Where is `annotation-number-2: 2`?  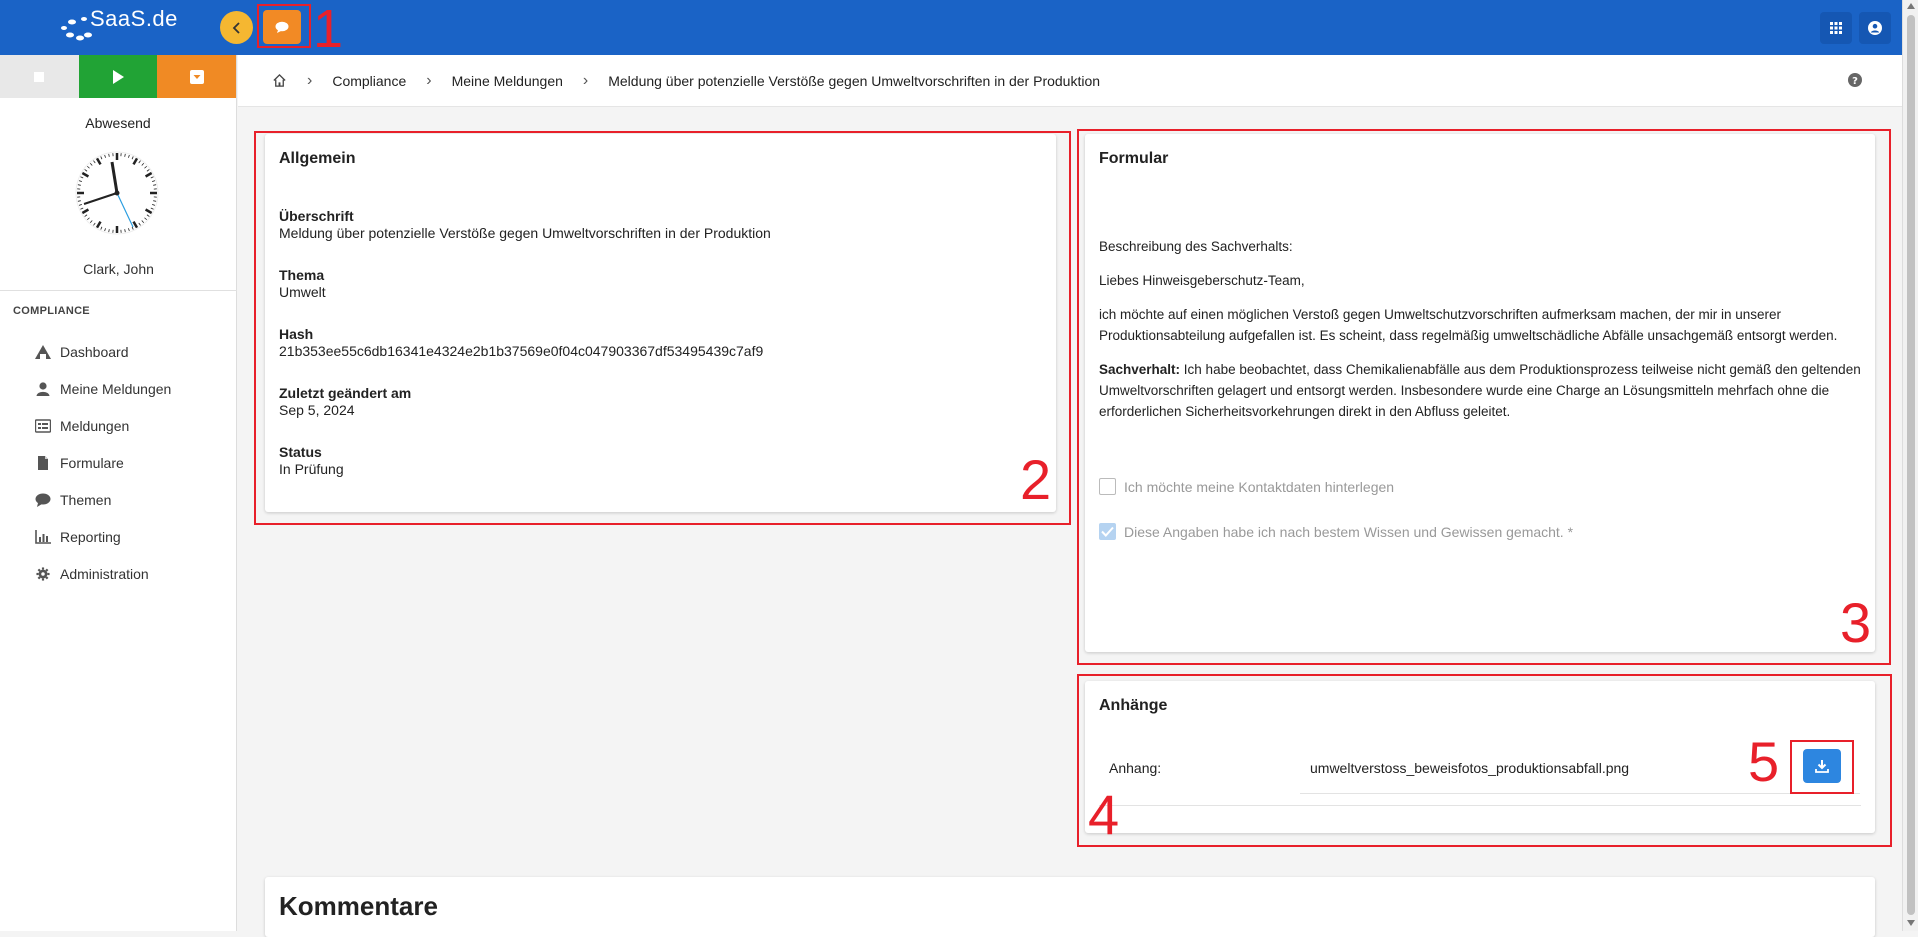 annotation-number-2: 2 is located at coordinates (1035, 480).